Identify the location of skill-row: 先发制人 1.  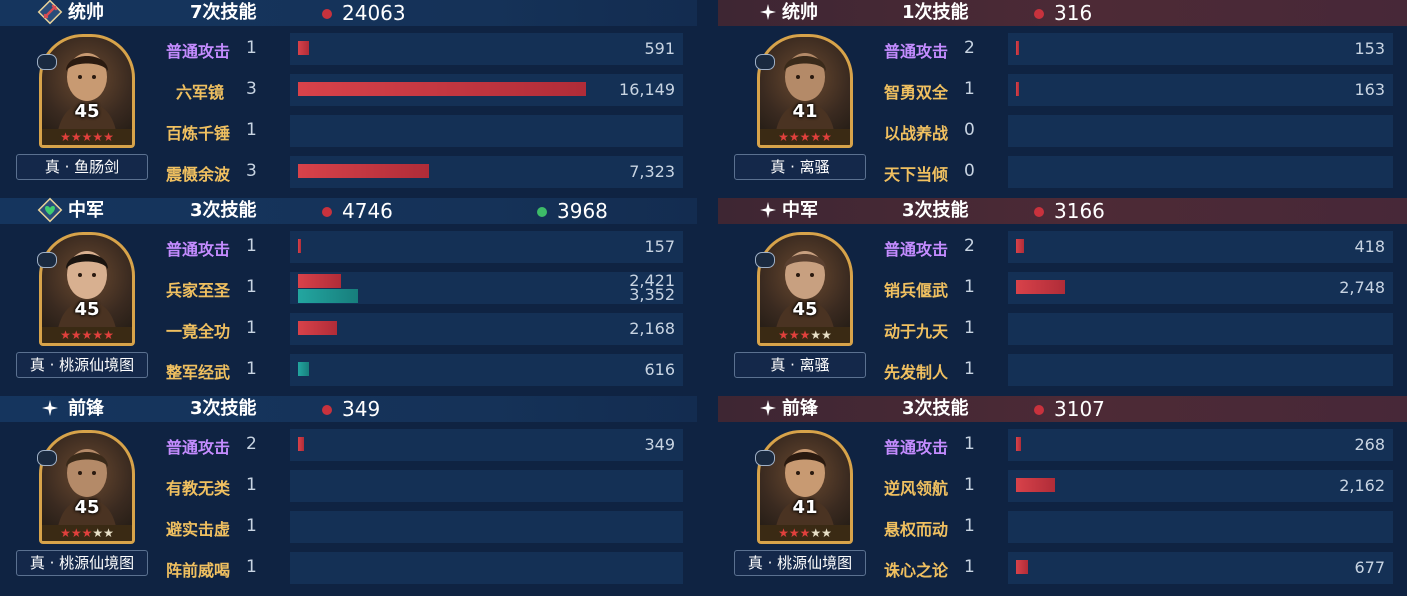
(1135, 370).